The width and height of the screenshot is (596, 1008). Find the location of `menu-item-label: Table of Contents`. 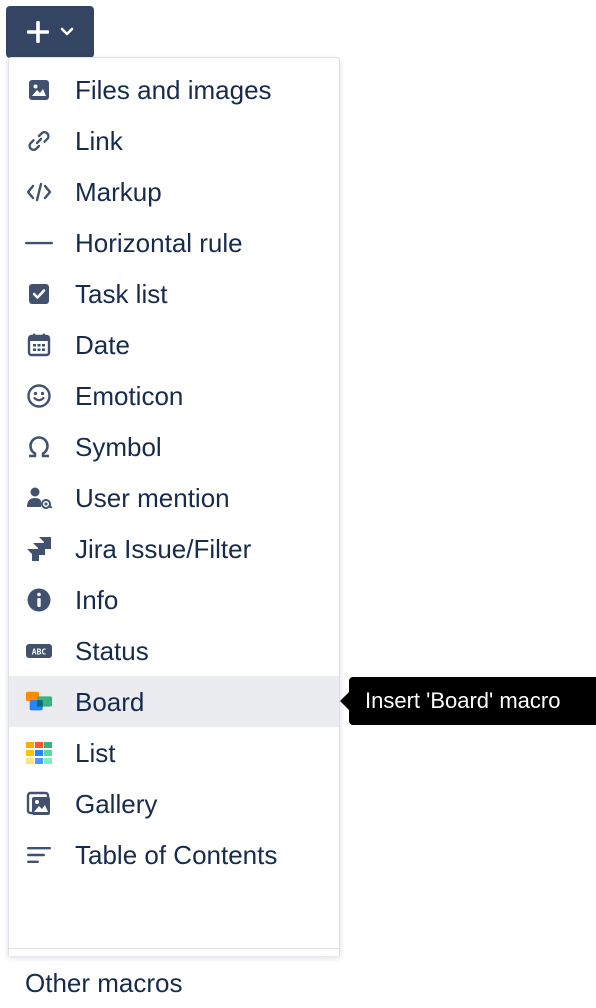

menu-item-label: Table of Contents is located at coordinates (176, 854).